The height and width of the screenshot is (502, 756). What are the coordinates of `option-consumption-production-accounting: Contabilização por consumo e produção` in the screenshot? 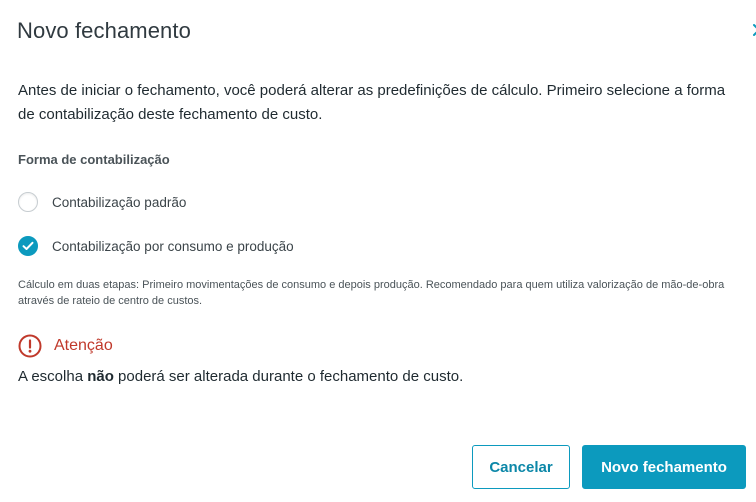 It's located at (156, 246).